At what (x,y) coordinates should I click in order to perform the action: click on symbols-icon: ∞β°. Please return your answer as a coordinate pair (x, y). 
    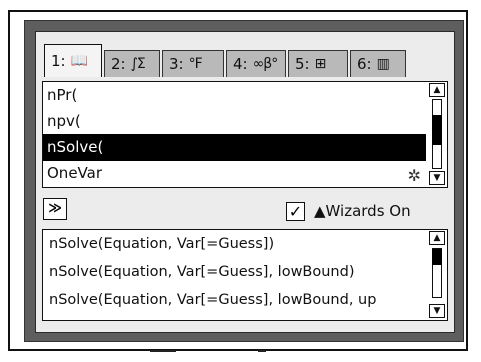
    Looking at the image, I should click on (265, 64).